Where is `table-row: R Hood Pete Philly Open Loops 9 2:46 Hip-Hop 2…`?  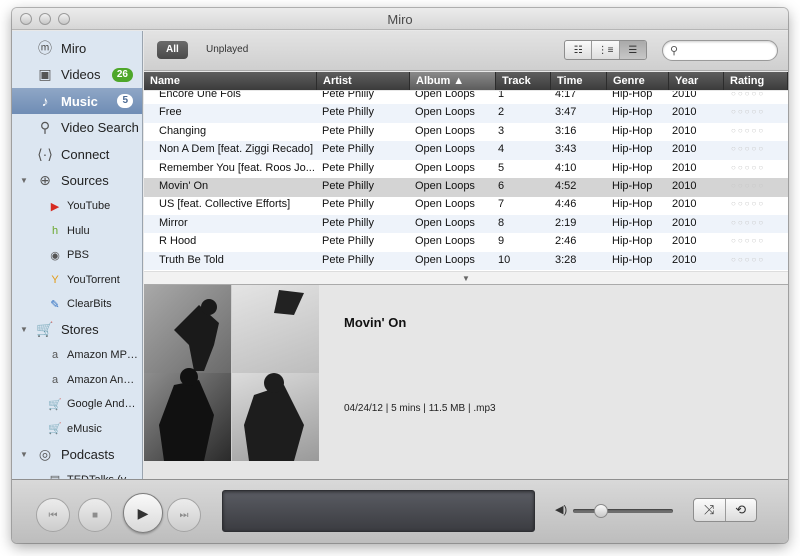
table-row: R Hood Pete Philly Open Loops 9 2:46 Hip-Hop 2… is located at coordinates (466, 242).